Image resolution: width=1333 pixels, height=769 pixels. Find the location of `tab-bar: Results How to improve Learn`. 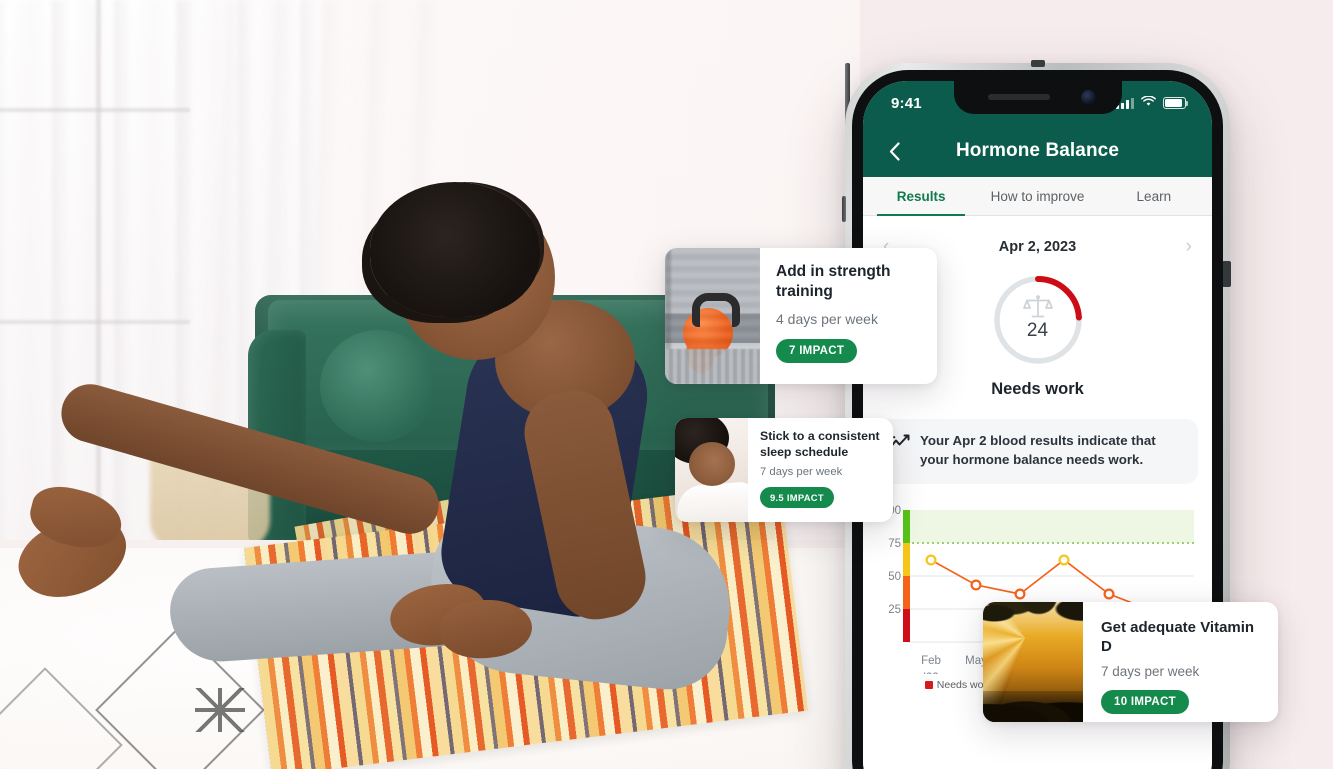

tab-bar: Results How to improve Learn is located at coordinates (1037, 196).